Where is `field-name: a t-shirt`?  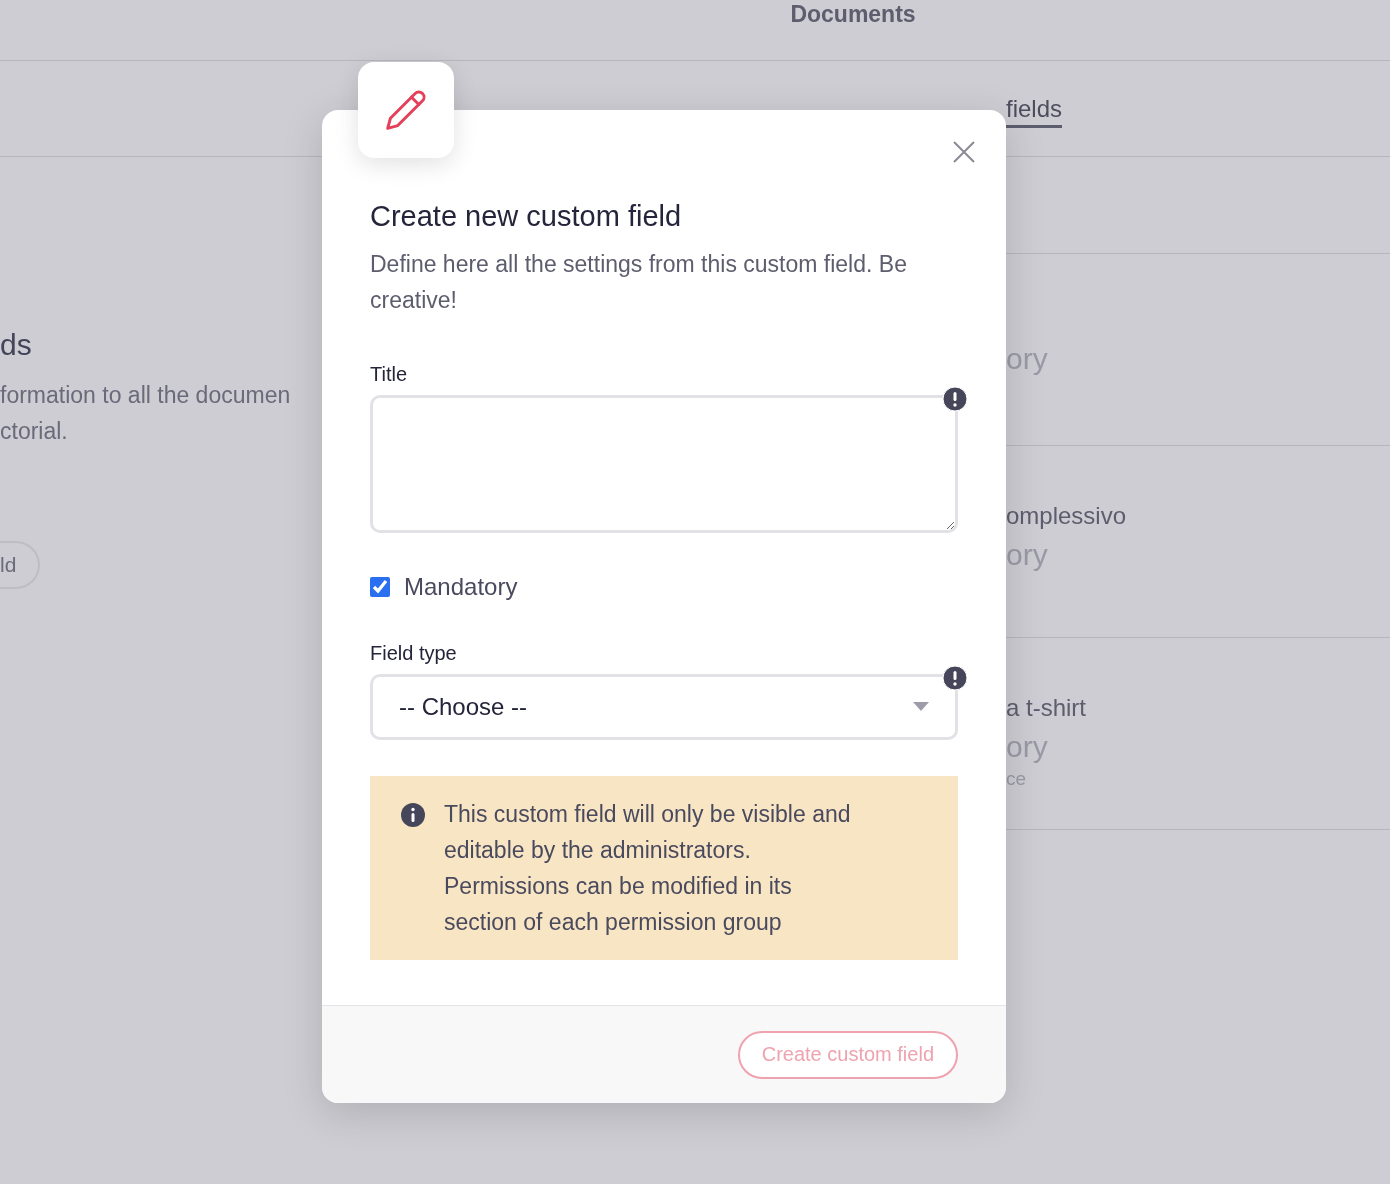
field-name: a t-shirt is located at coordinates (1046, 708).